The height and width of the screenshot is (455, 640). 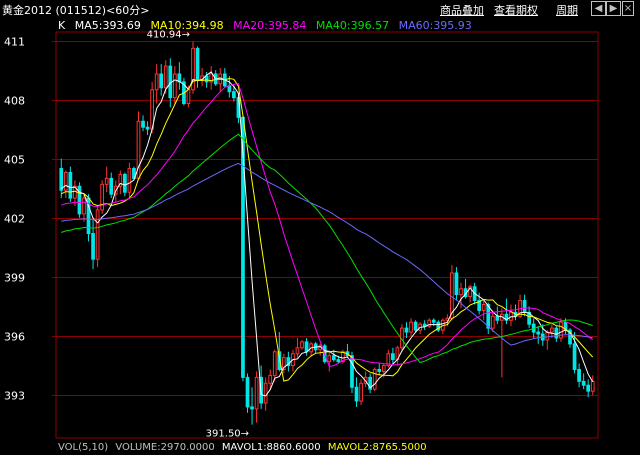 I want to click on mavol1-value: MAVOL1:8860.6000, so click(x=271, y=447).